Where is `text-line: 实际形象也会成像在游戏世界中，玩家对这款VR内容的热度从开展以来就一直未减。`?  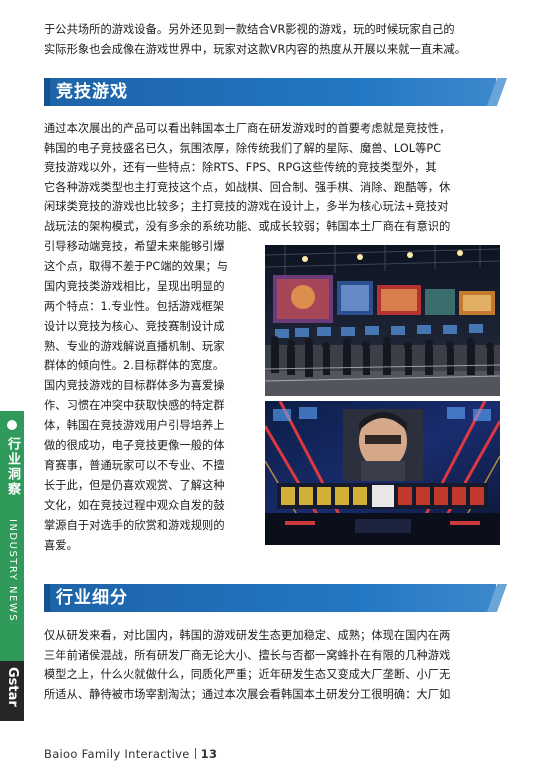
text-line: 实际形象也会成像在游戏世界中，玩家对这款VR内容的热度从开展以来就一直未减。 is located at coordinates (255, 49).